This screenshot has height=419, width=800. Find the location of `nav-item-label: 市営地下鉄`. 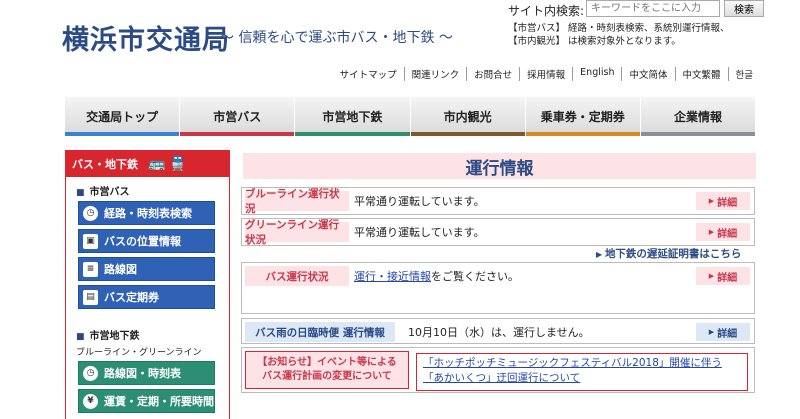

nav-item-label: 市営地下鉄 is located at coordinates (352, 117).